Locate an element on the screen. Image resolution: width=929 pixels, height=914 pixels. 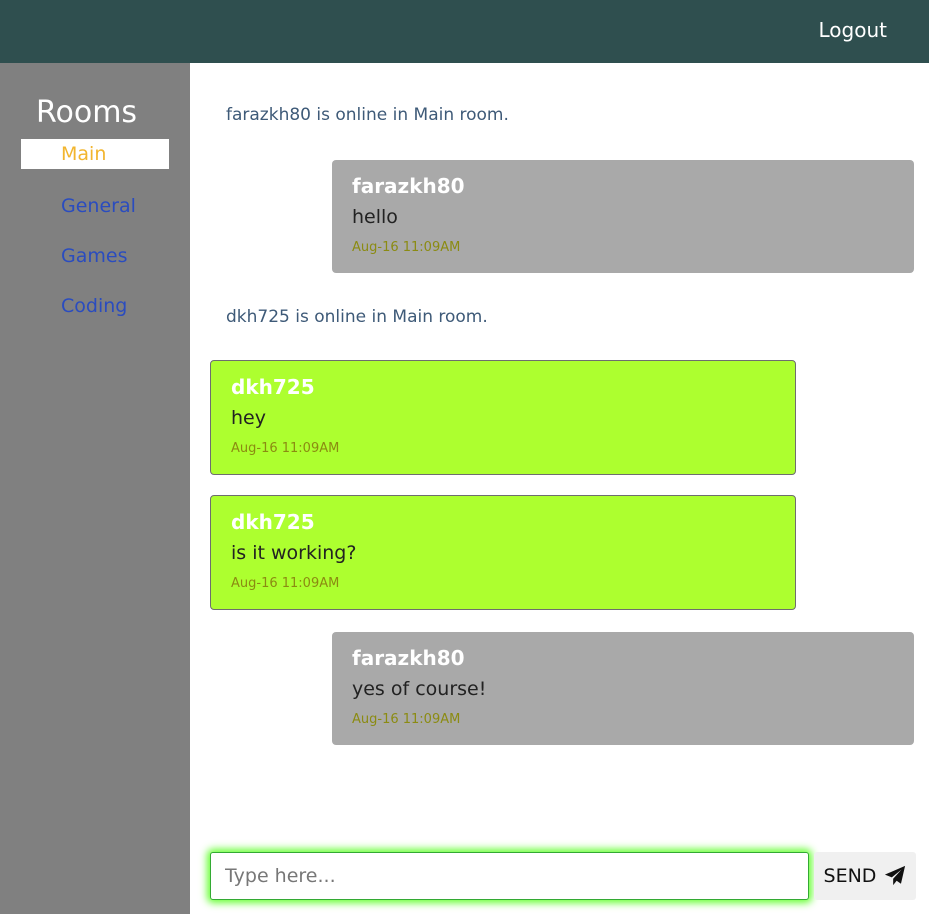
room-item-games: Games is located at coordinates (95, 256).